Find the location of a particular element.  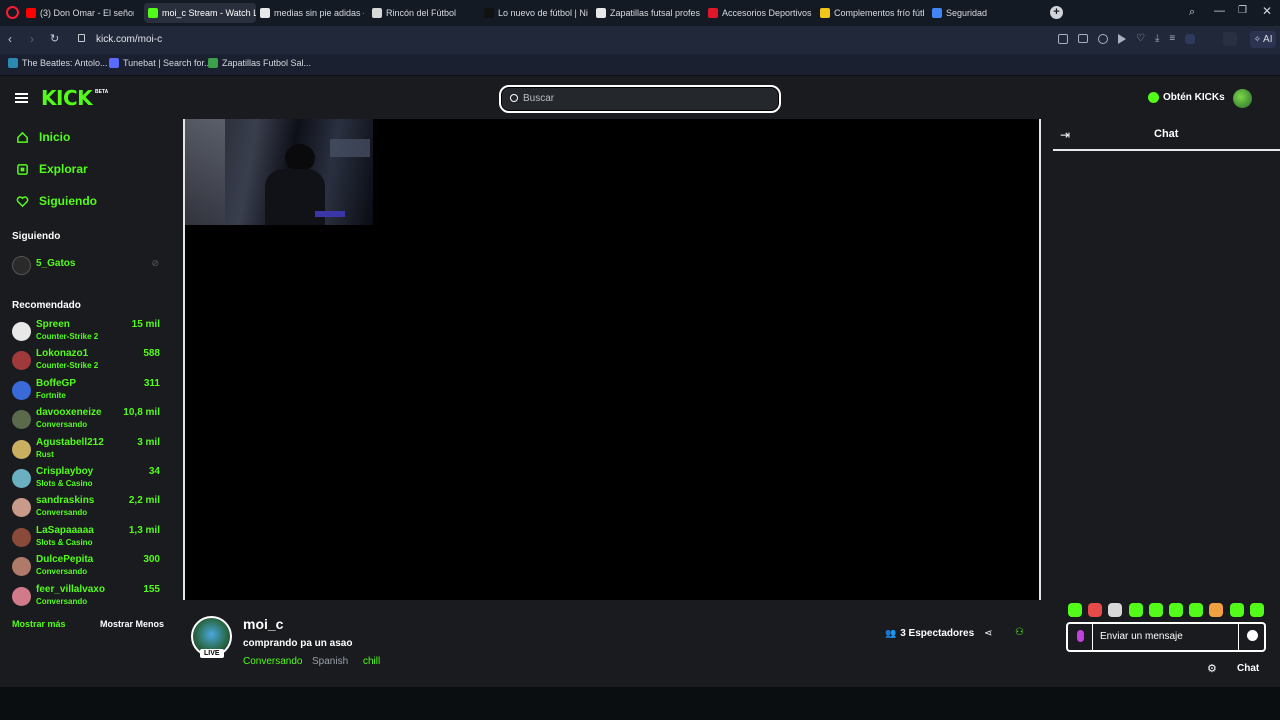

get-kicks-button: Obtén KICKs is located at coordinates (1186, 97).